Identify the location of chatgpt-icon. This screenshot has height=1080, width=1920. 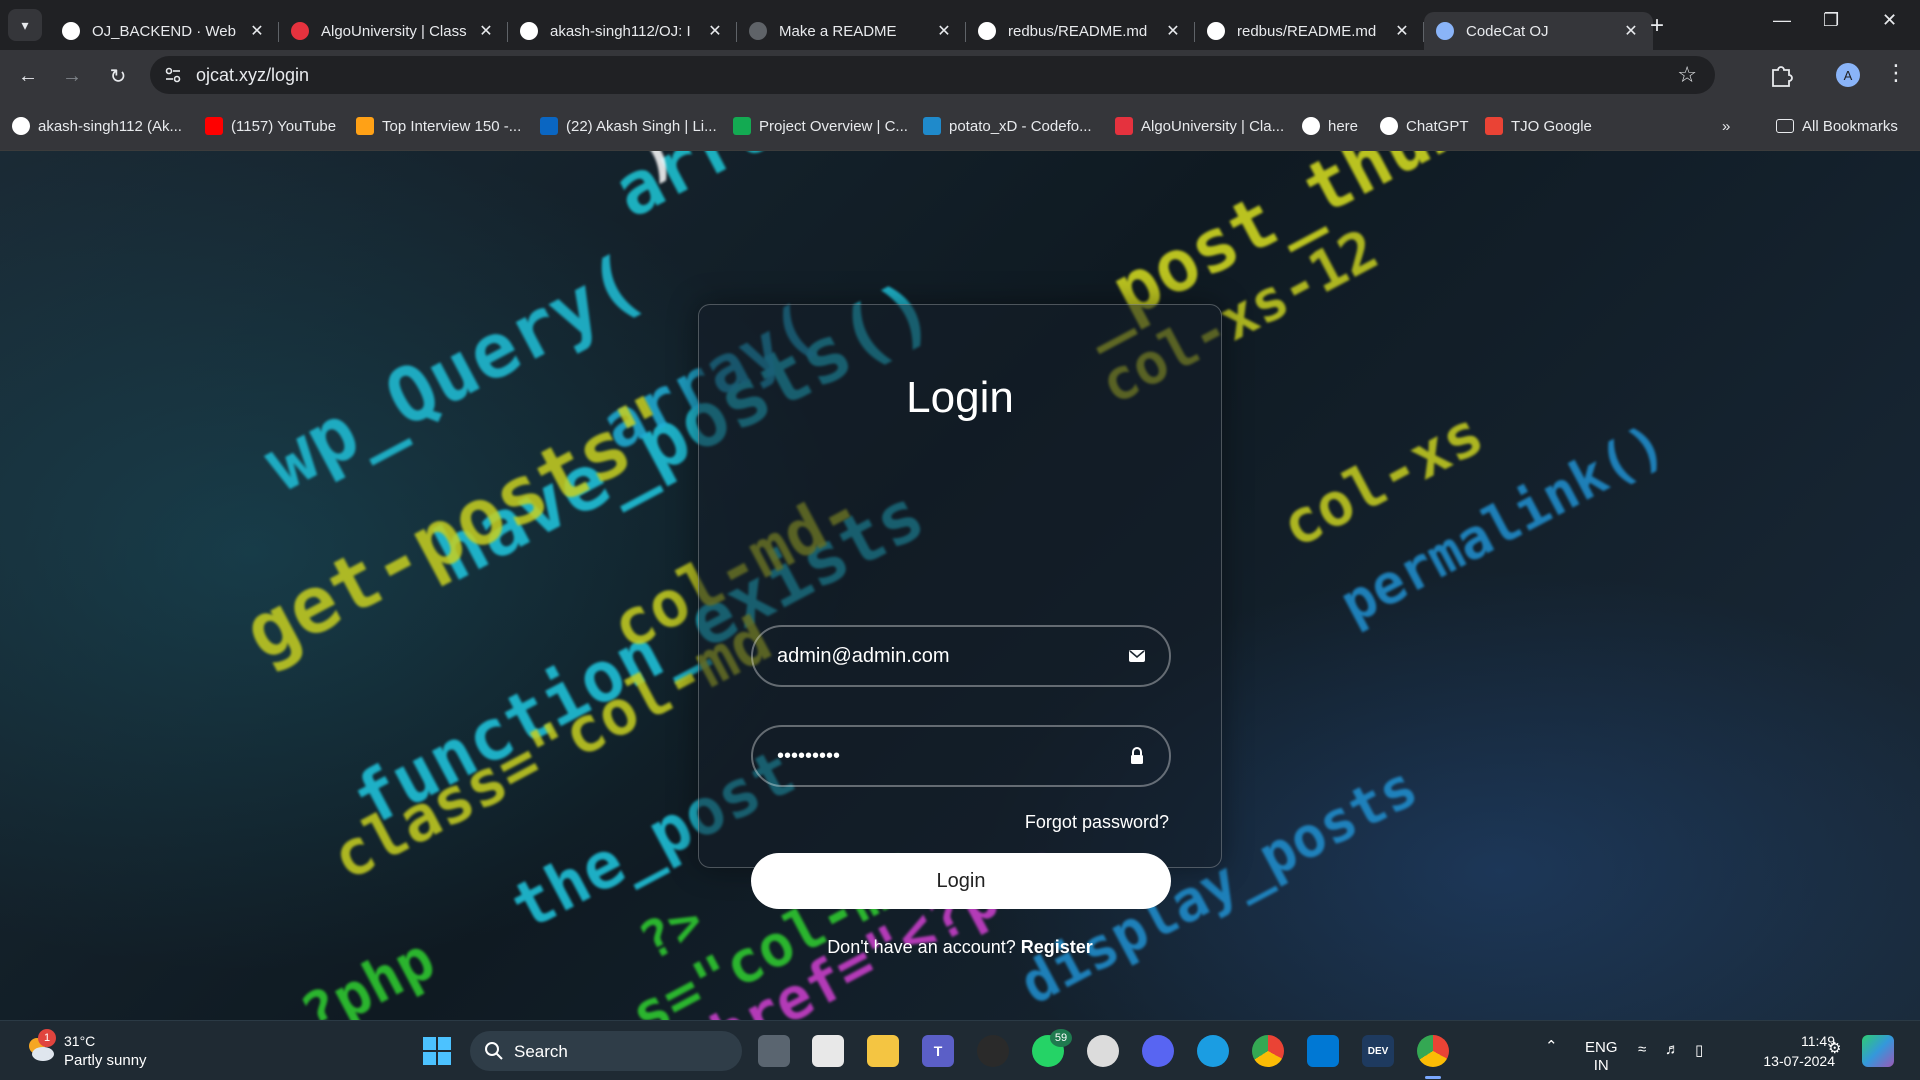
(1389, 126).